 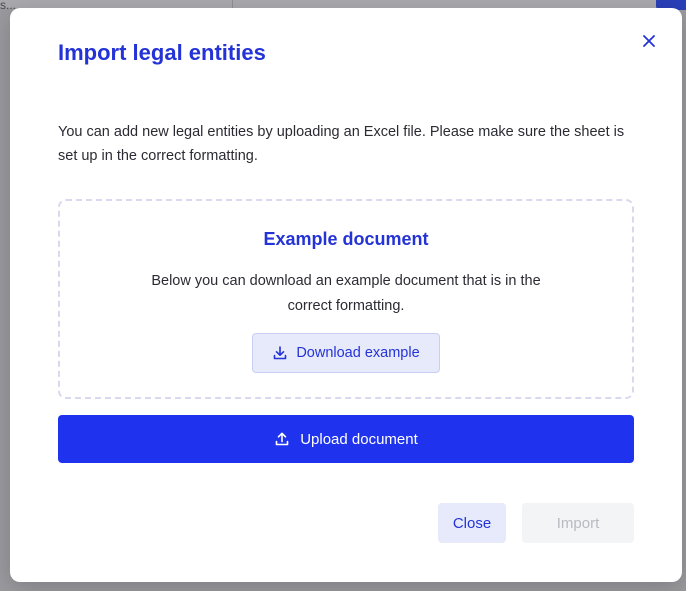 What do you see at coordinates (649, 41) in the screenshot?
I see `close-icon` at bounding box center [649, 41].